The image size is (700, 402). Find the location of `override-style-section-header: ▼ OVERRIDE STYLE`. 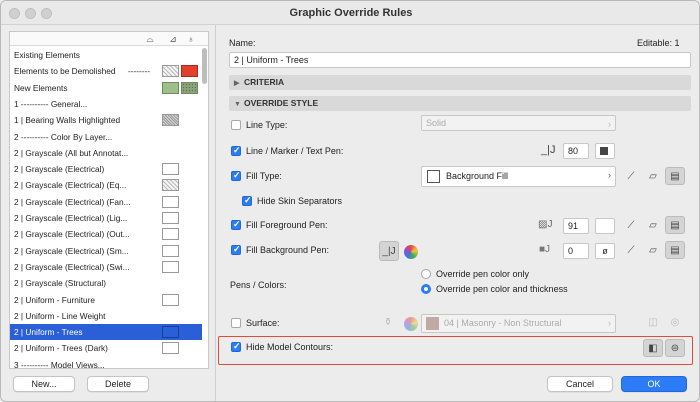

override-style-section-header: ▼ OVERRIDE STYLE is located at coordinates (460, 103).